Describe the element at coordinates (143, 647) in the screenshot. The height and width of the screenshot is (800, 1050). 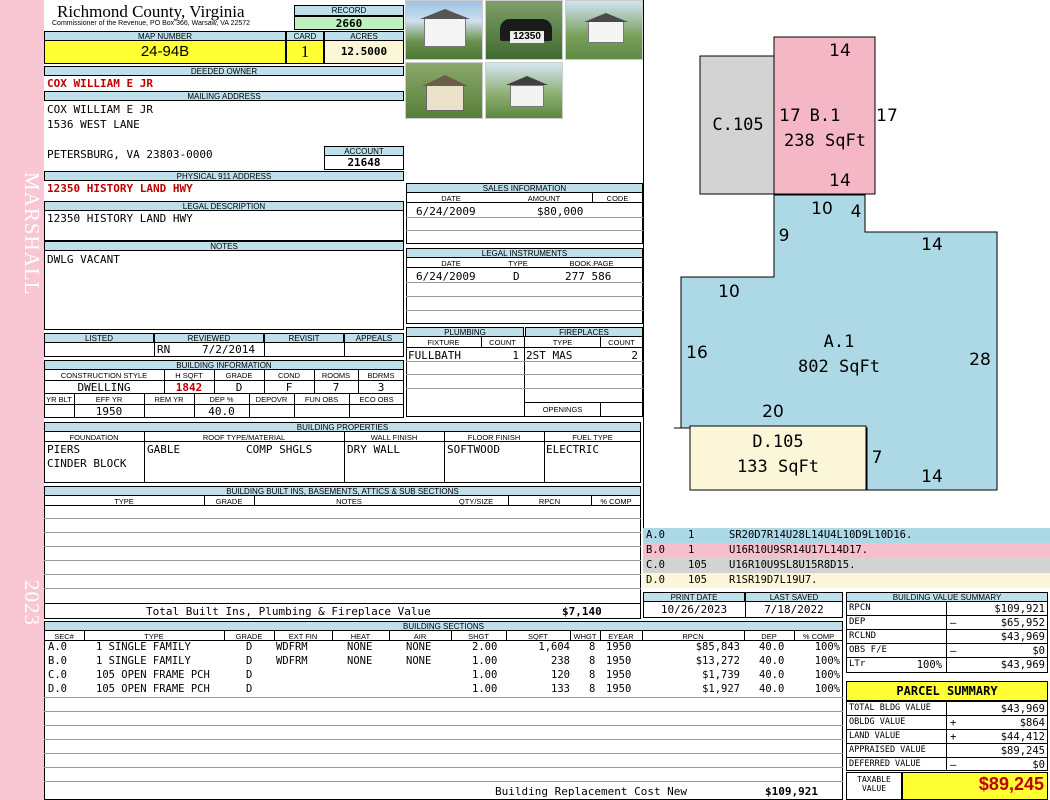
I see `row-type: 1 SINGLE FAMILY` at that location.